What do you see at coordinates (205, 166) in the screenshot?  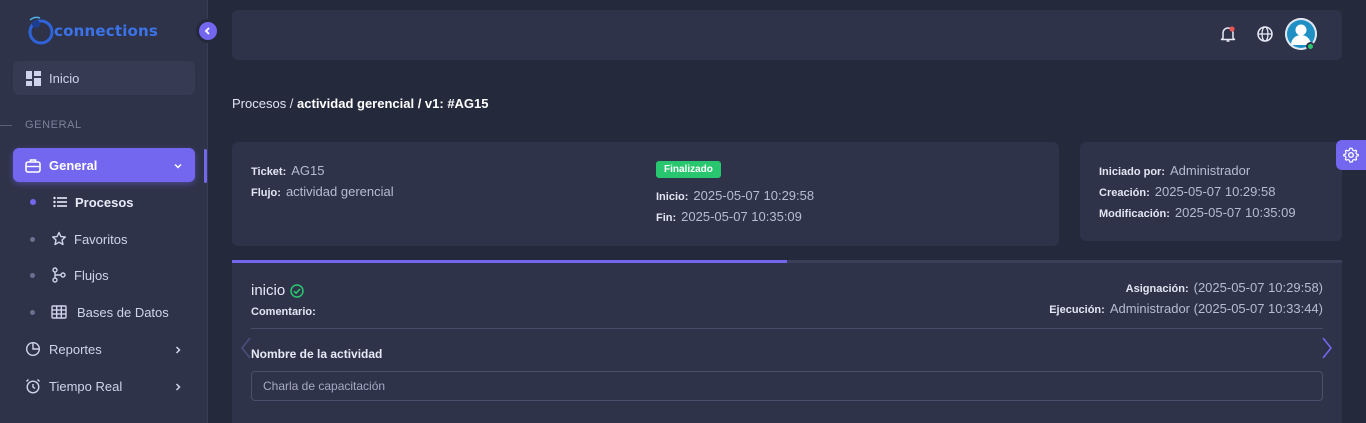 I see `active-indicator` at bounding box center [205, 166].